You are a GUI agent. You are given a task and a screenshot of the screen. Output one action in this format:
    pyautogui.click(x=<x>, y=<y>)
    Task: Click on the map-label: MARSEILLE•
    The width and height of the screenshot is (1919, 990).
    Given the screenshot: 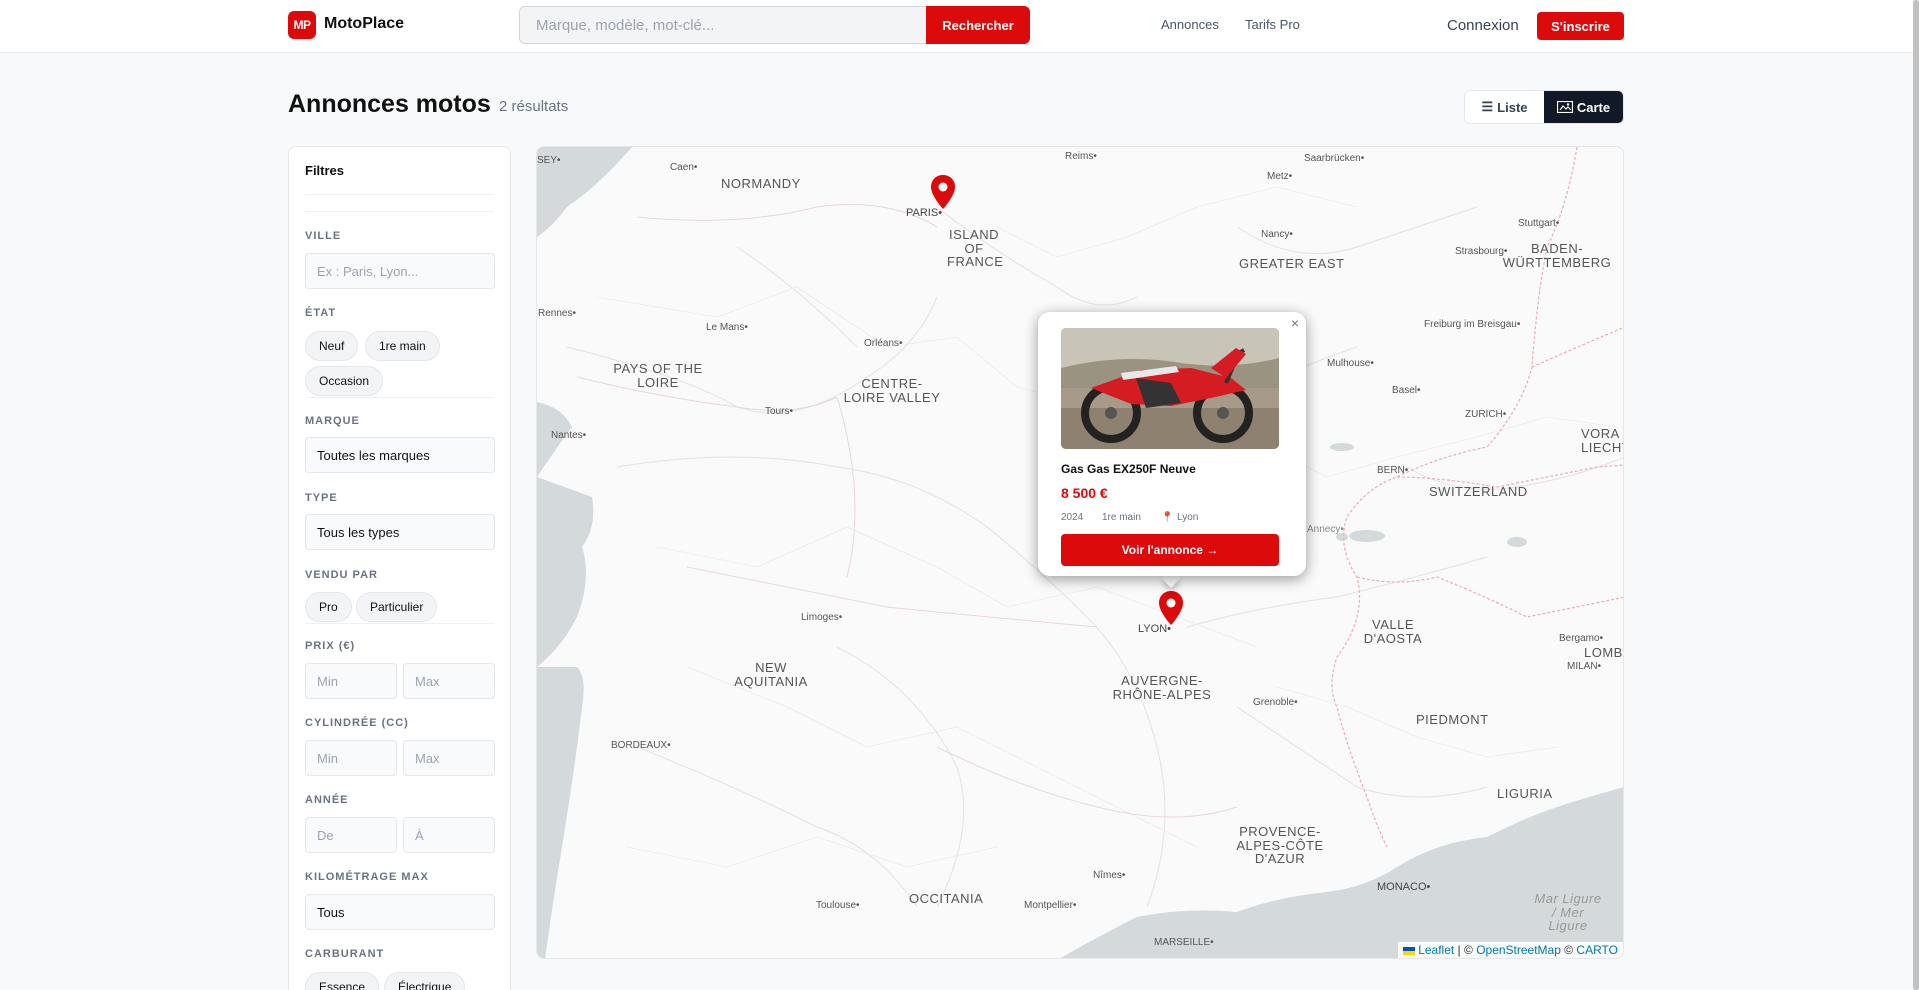 What is the action you would take?
    pyautogui.click(x=1184, y=942)
    